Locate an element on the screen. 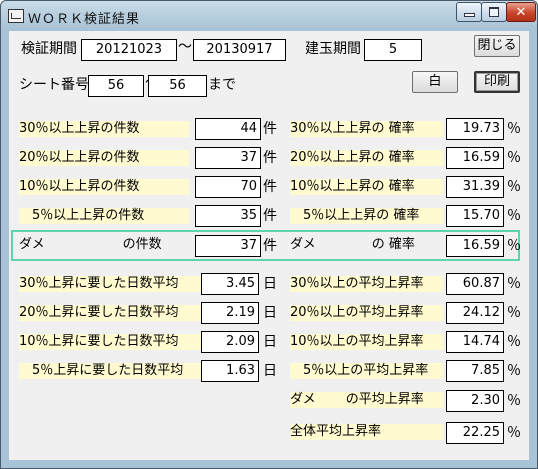 The image size is (538, 469). count-label-30: 30％以上上昇の件数 is located at coordinates (104, 129).